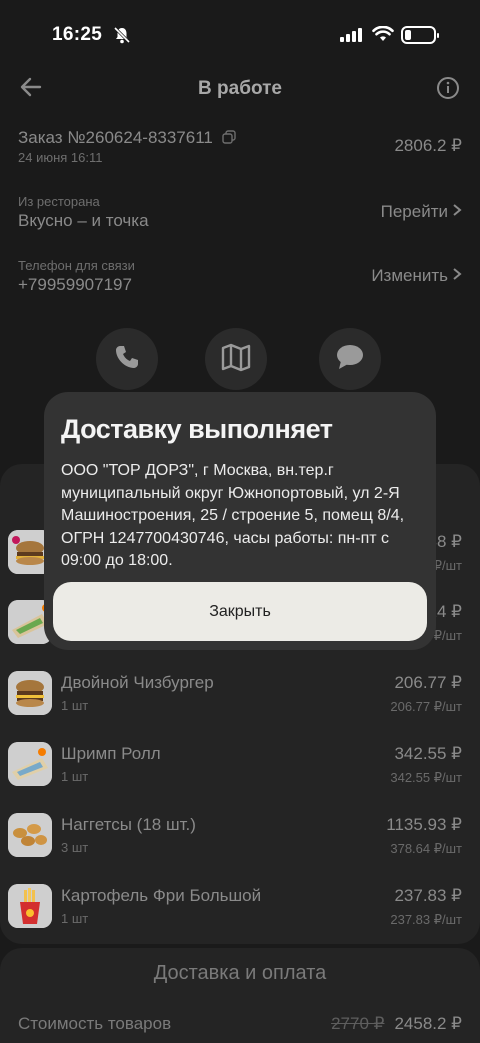 The width and height of the screenshot is (480, 1043). I want to click on page-title: В работе, so click(240, 88).